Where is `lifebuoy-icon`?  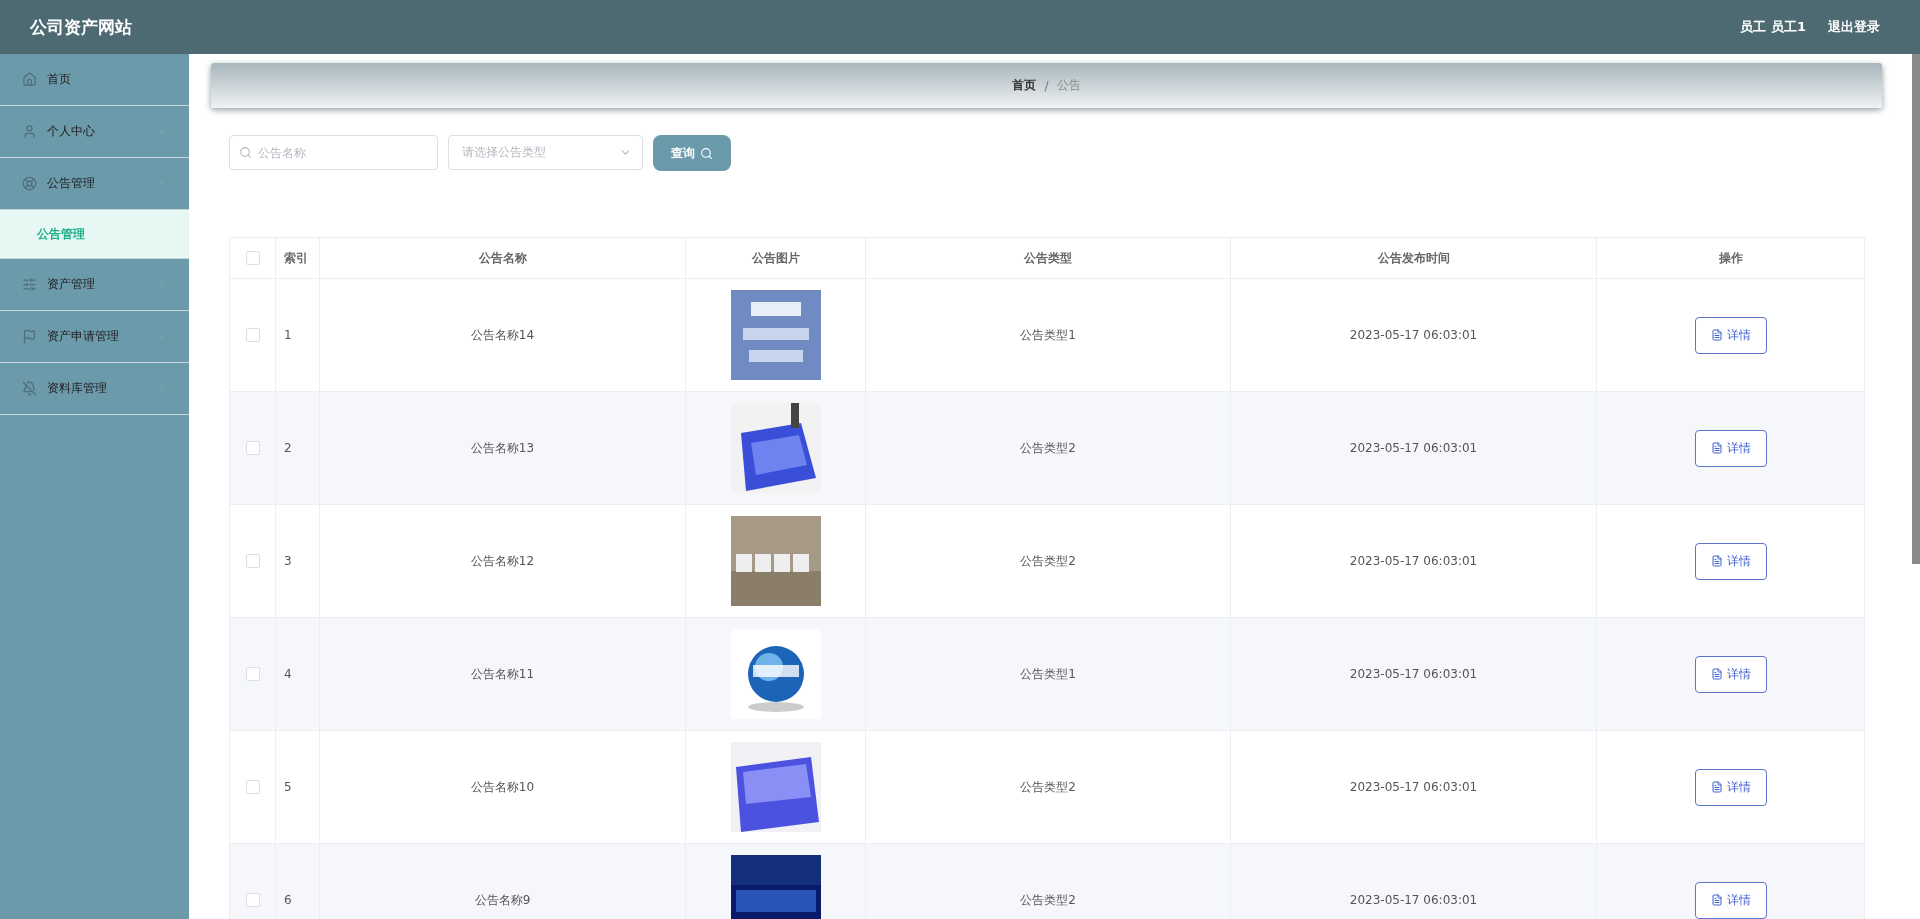 lifebuoy-icon is located at coordinates (29, 183).